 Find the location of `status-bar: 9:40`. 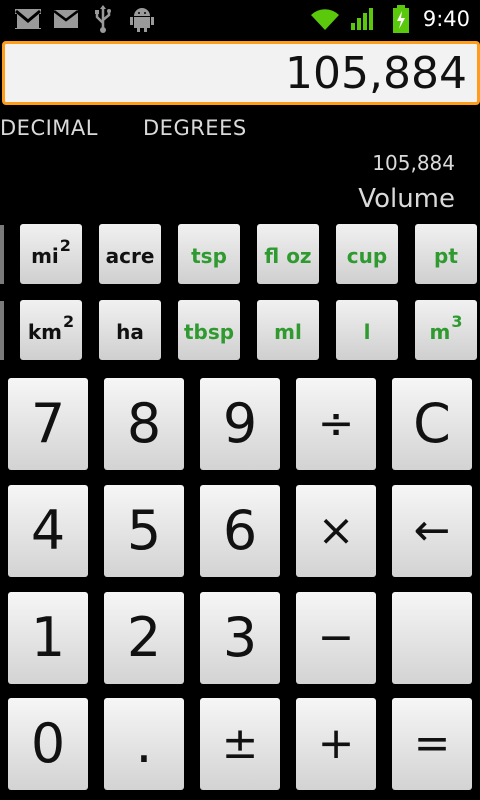

status-bar: 9:40 is located at coordinates (240, 19).